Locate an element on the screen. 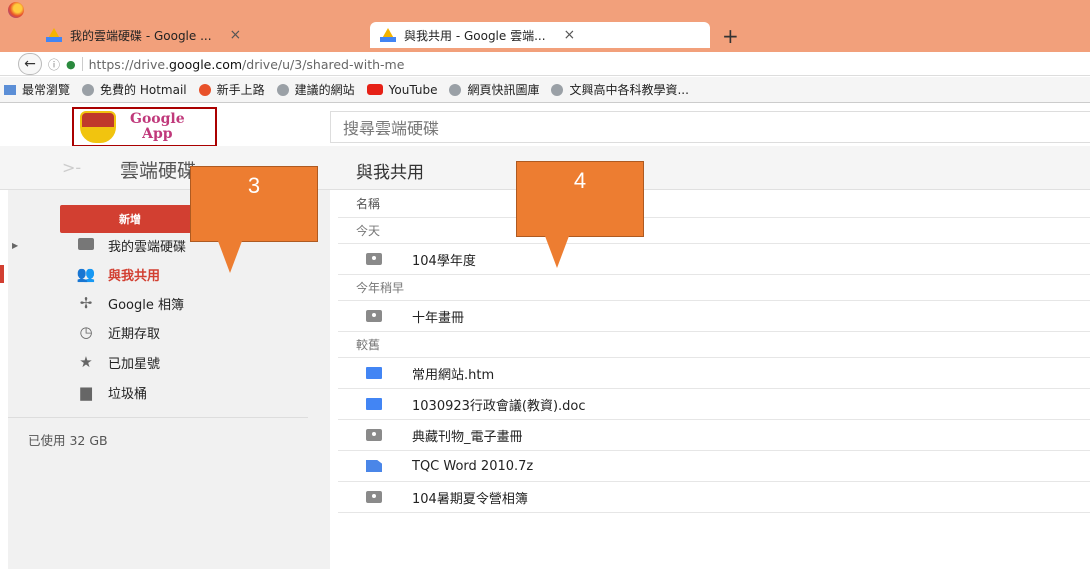 The width and height of the screenshot is (1090, 569). file-name: 104學年度 is located at coordinates (444, 261).